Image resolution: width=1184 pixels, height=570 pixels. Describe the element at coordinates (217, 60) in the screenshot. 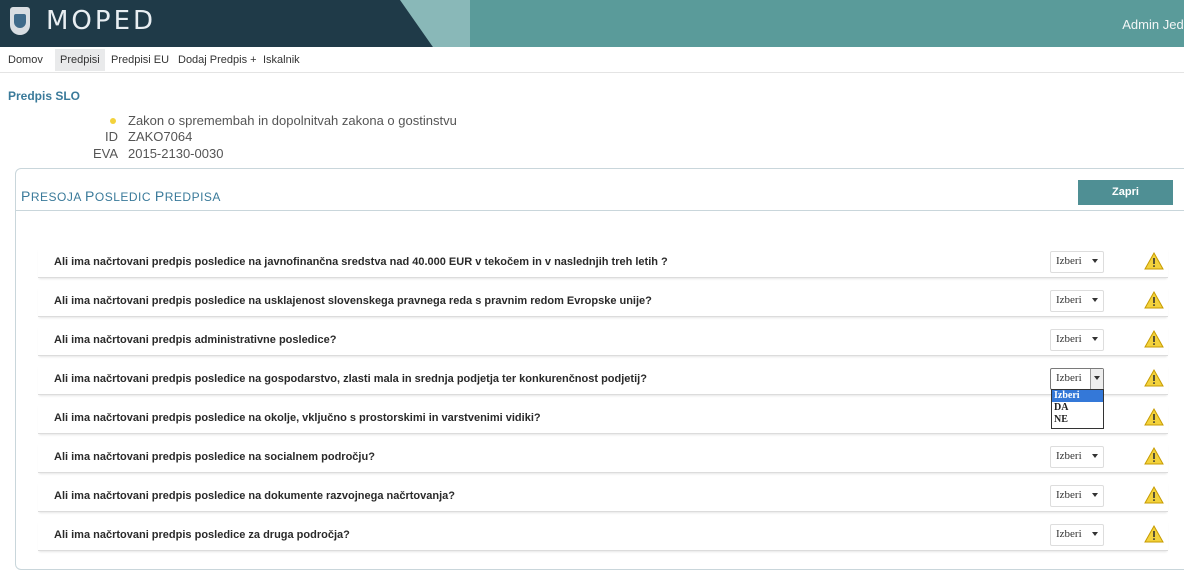

I see `nav-item-dodaj-predpis: Dodaj Predpis +` at that location.